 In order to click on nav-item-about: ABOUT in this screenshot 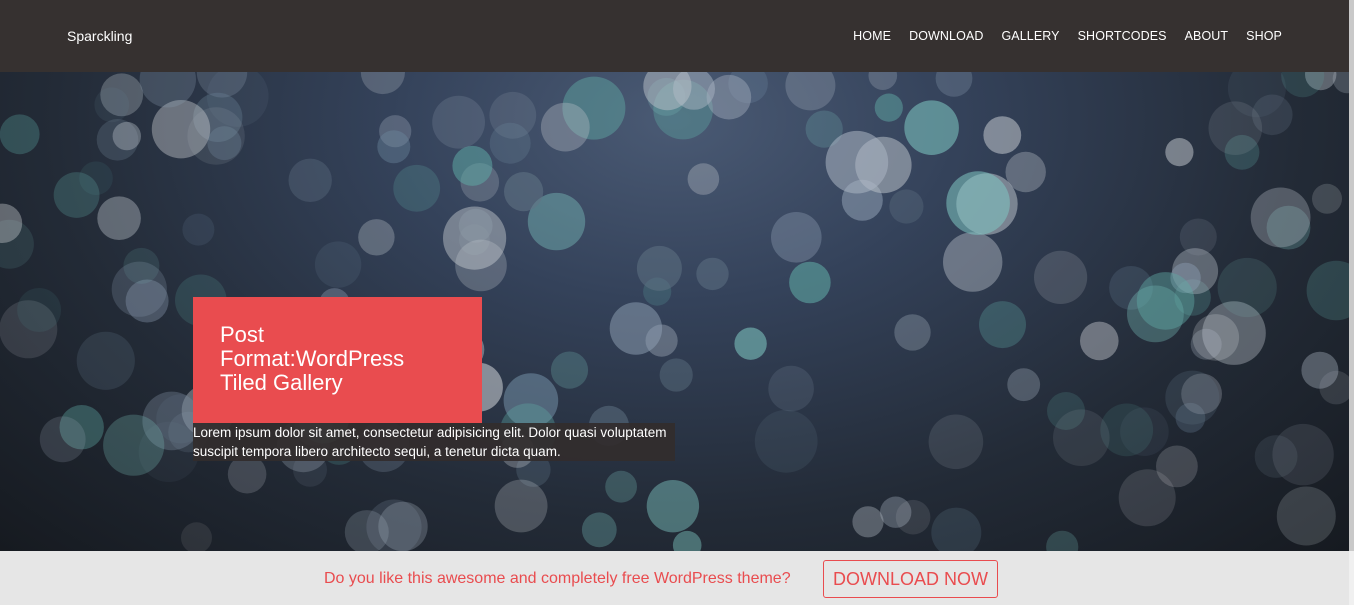, I will do `click(1207, 36)`.